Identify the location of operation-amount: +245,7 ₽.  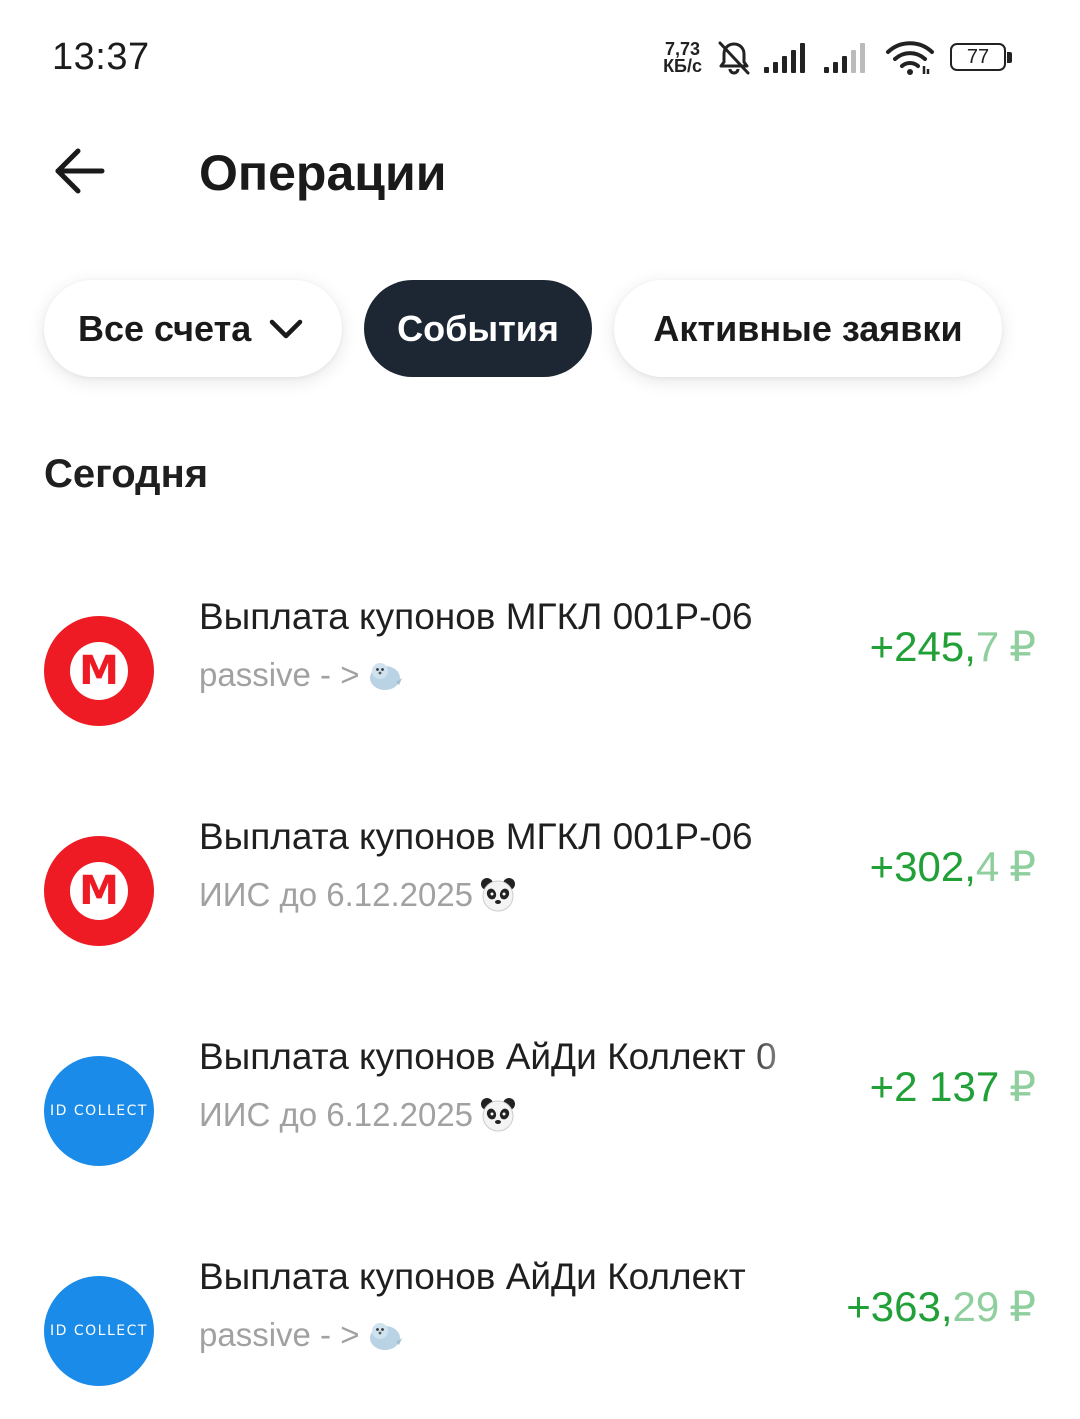
(953, 646).